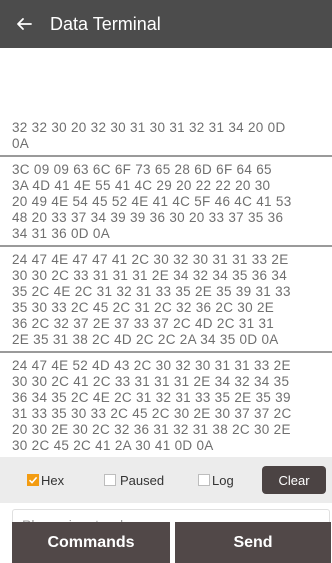  Describe the element at coordinates (53, 480) in the screenshot. I see `hex-checkbox-label: Hex` at that location.